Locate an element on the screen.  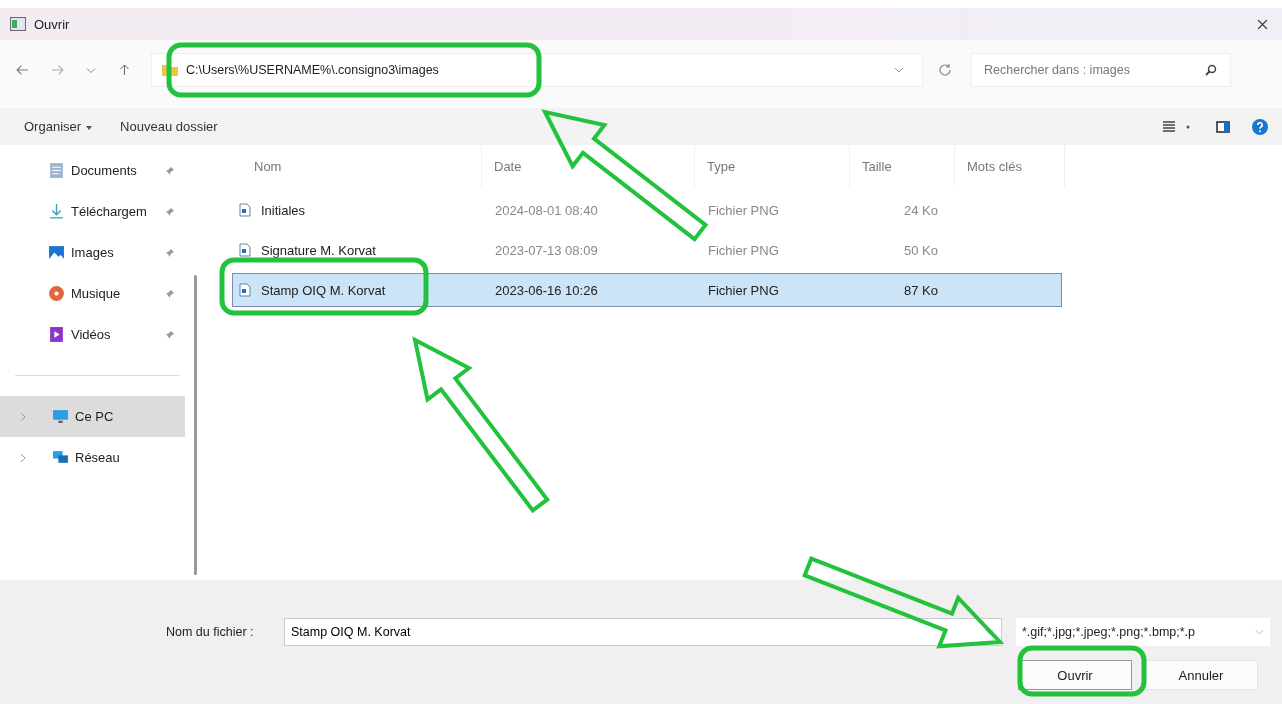
file-name: Signature M. Korvat is located at coordinates (318, 250).